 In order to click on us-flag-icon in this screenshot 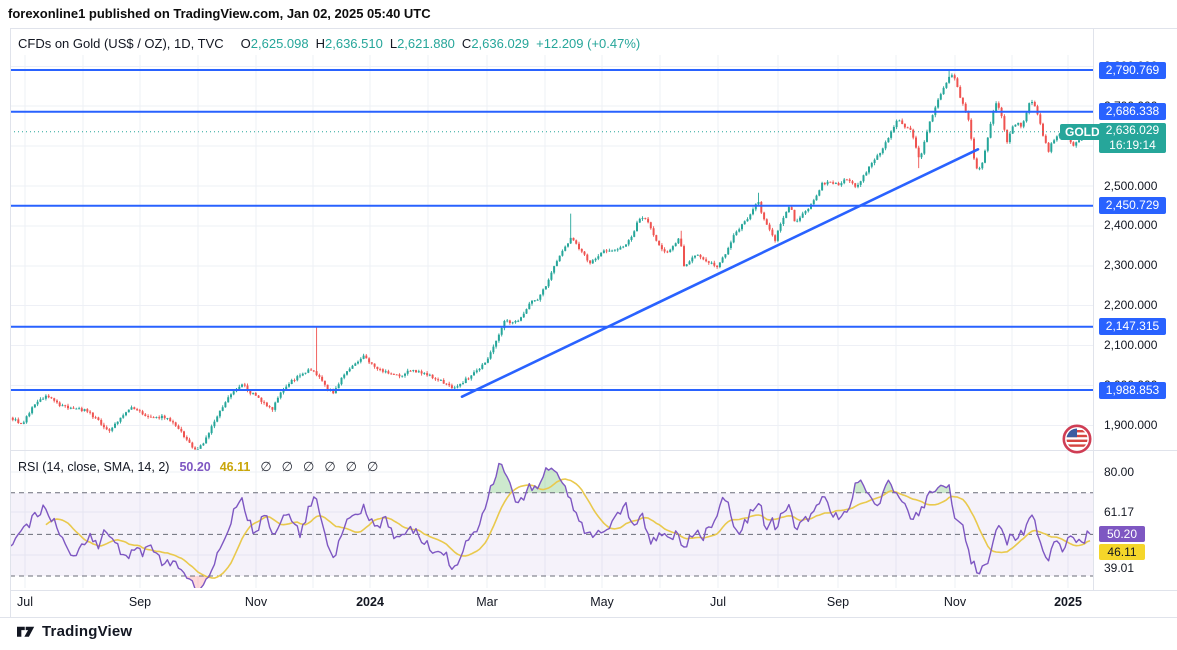, I will do `click(1077, 439)`.